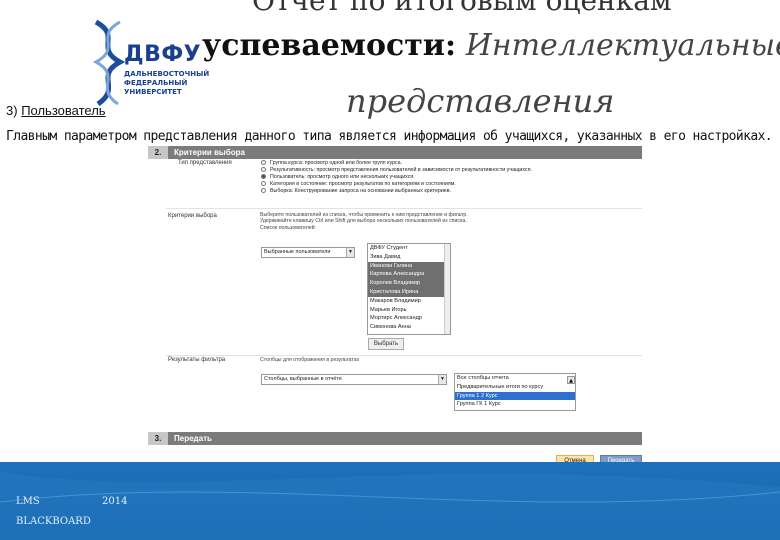  Describe the element at coordinates (158, 152) in the screenshot. I see `step-2-number: 2.` at that location.